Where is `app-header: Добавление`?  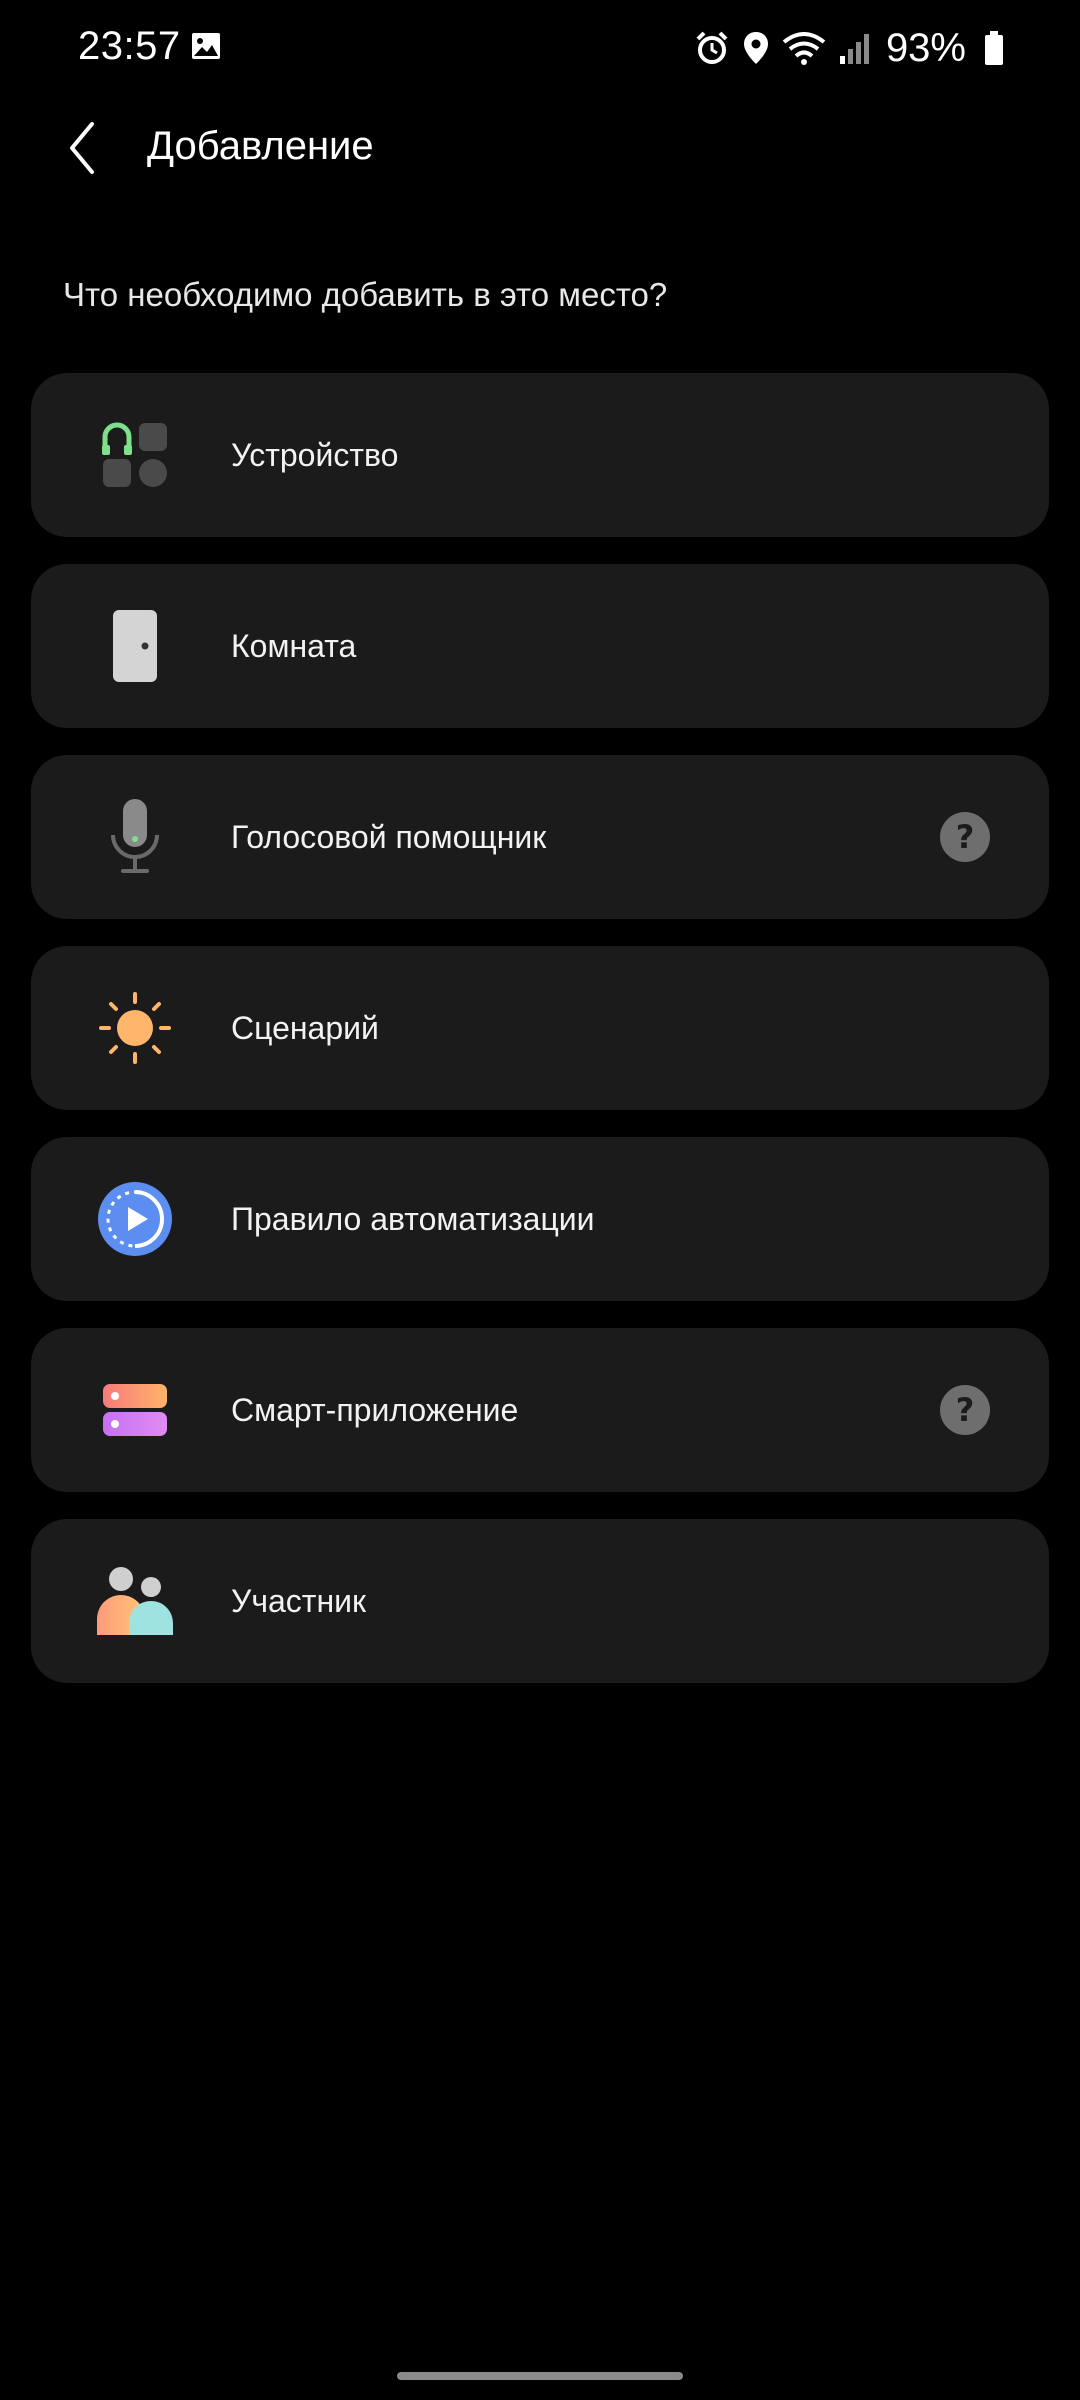
app-header: Добавление is located at coordinates (540, 150).